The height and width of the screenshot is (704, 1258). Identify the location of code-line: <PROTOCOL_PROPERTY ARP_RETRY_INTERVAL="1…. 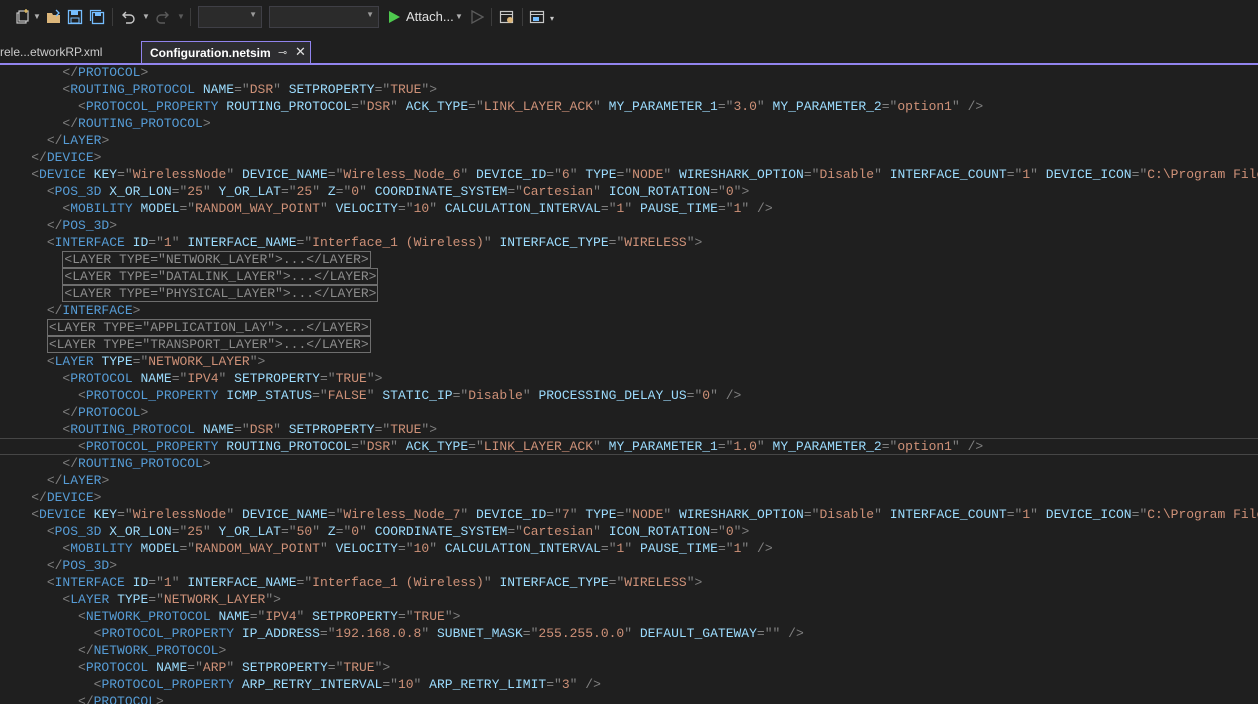
(629, 684).